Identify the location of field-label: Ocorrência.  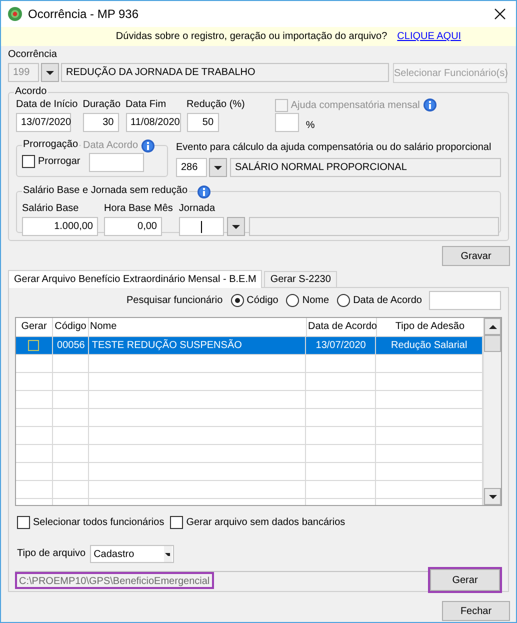
(33, 55).